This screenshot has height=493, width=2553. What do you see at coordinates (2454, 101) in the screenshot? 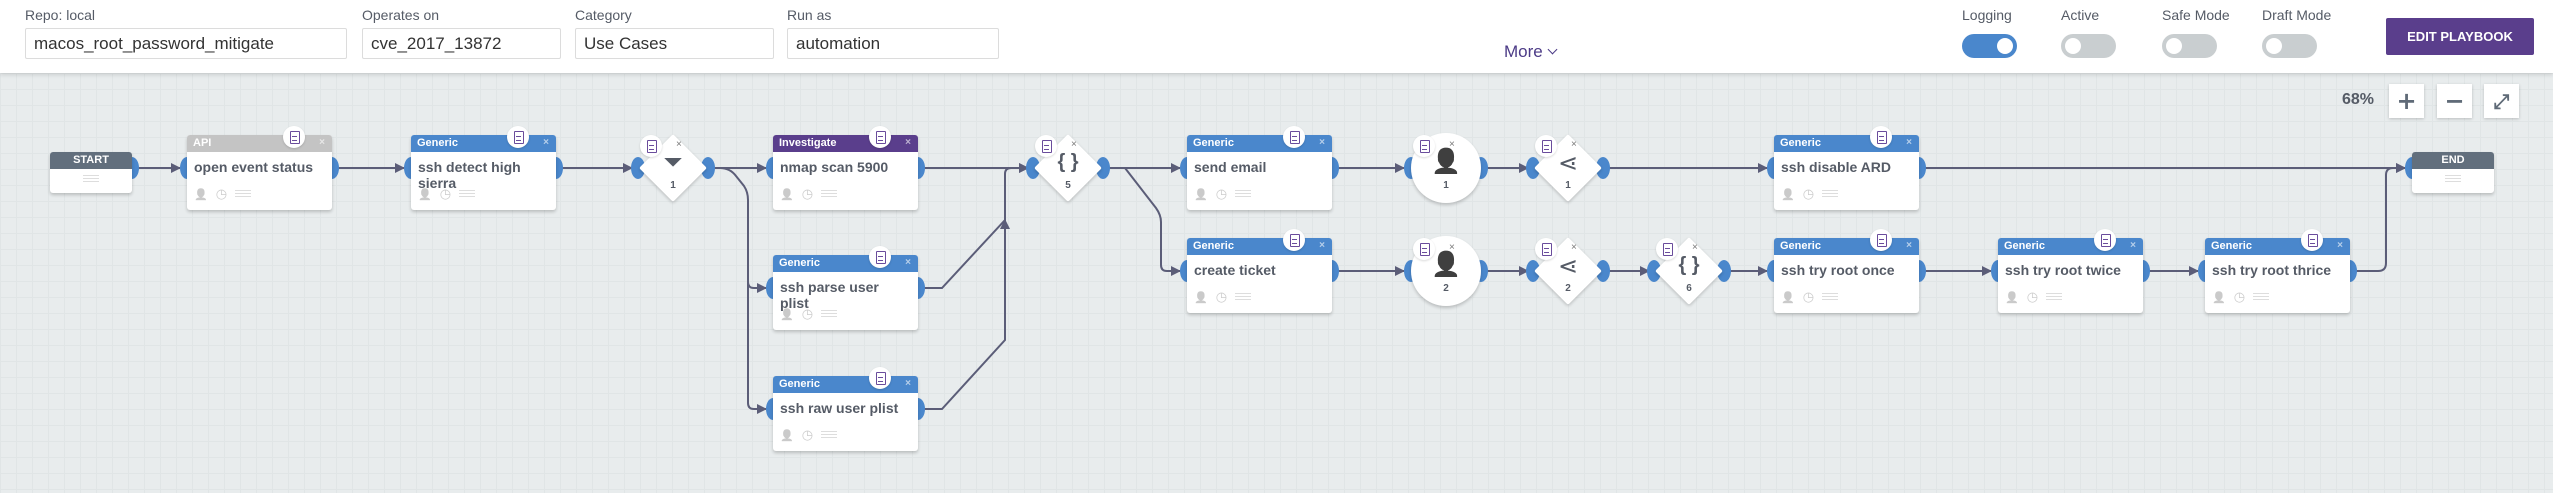
I see `zoom-out-button: −` at bounding box center [2454, 101].